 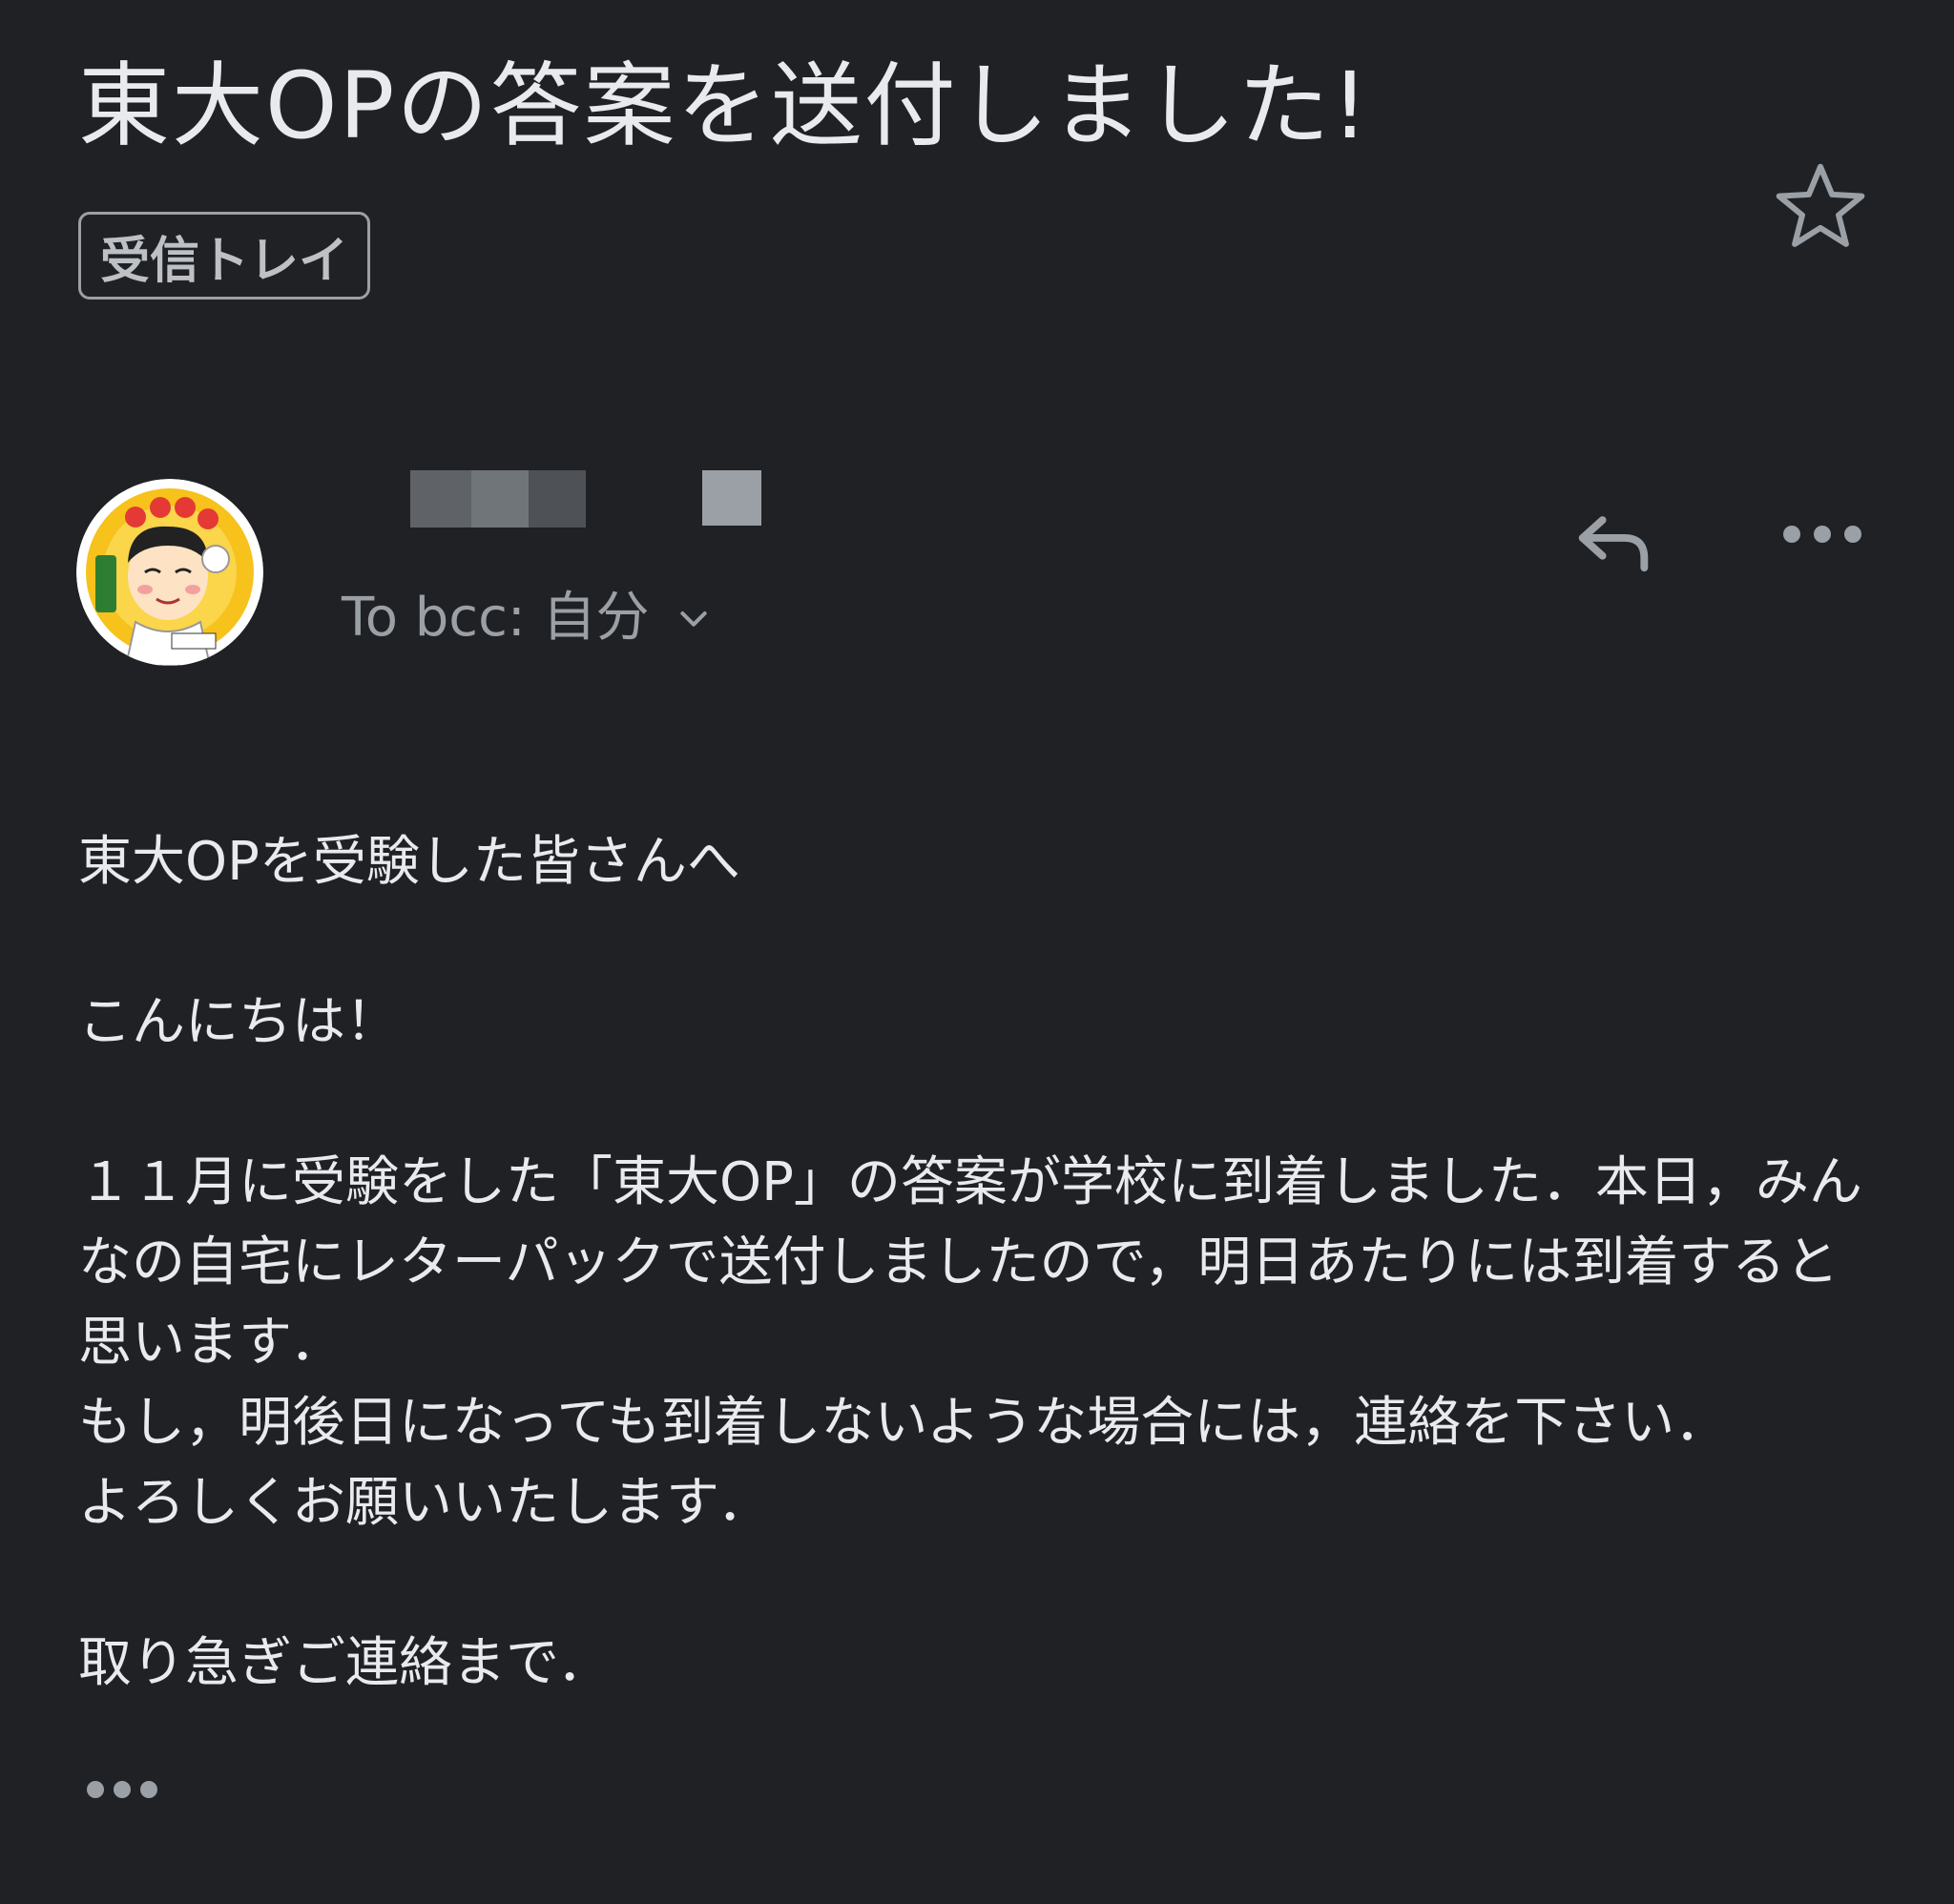 I want to click on body-hello: こんにちは！, so click(x=238, y=1022).